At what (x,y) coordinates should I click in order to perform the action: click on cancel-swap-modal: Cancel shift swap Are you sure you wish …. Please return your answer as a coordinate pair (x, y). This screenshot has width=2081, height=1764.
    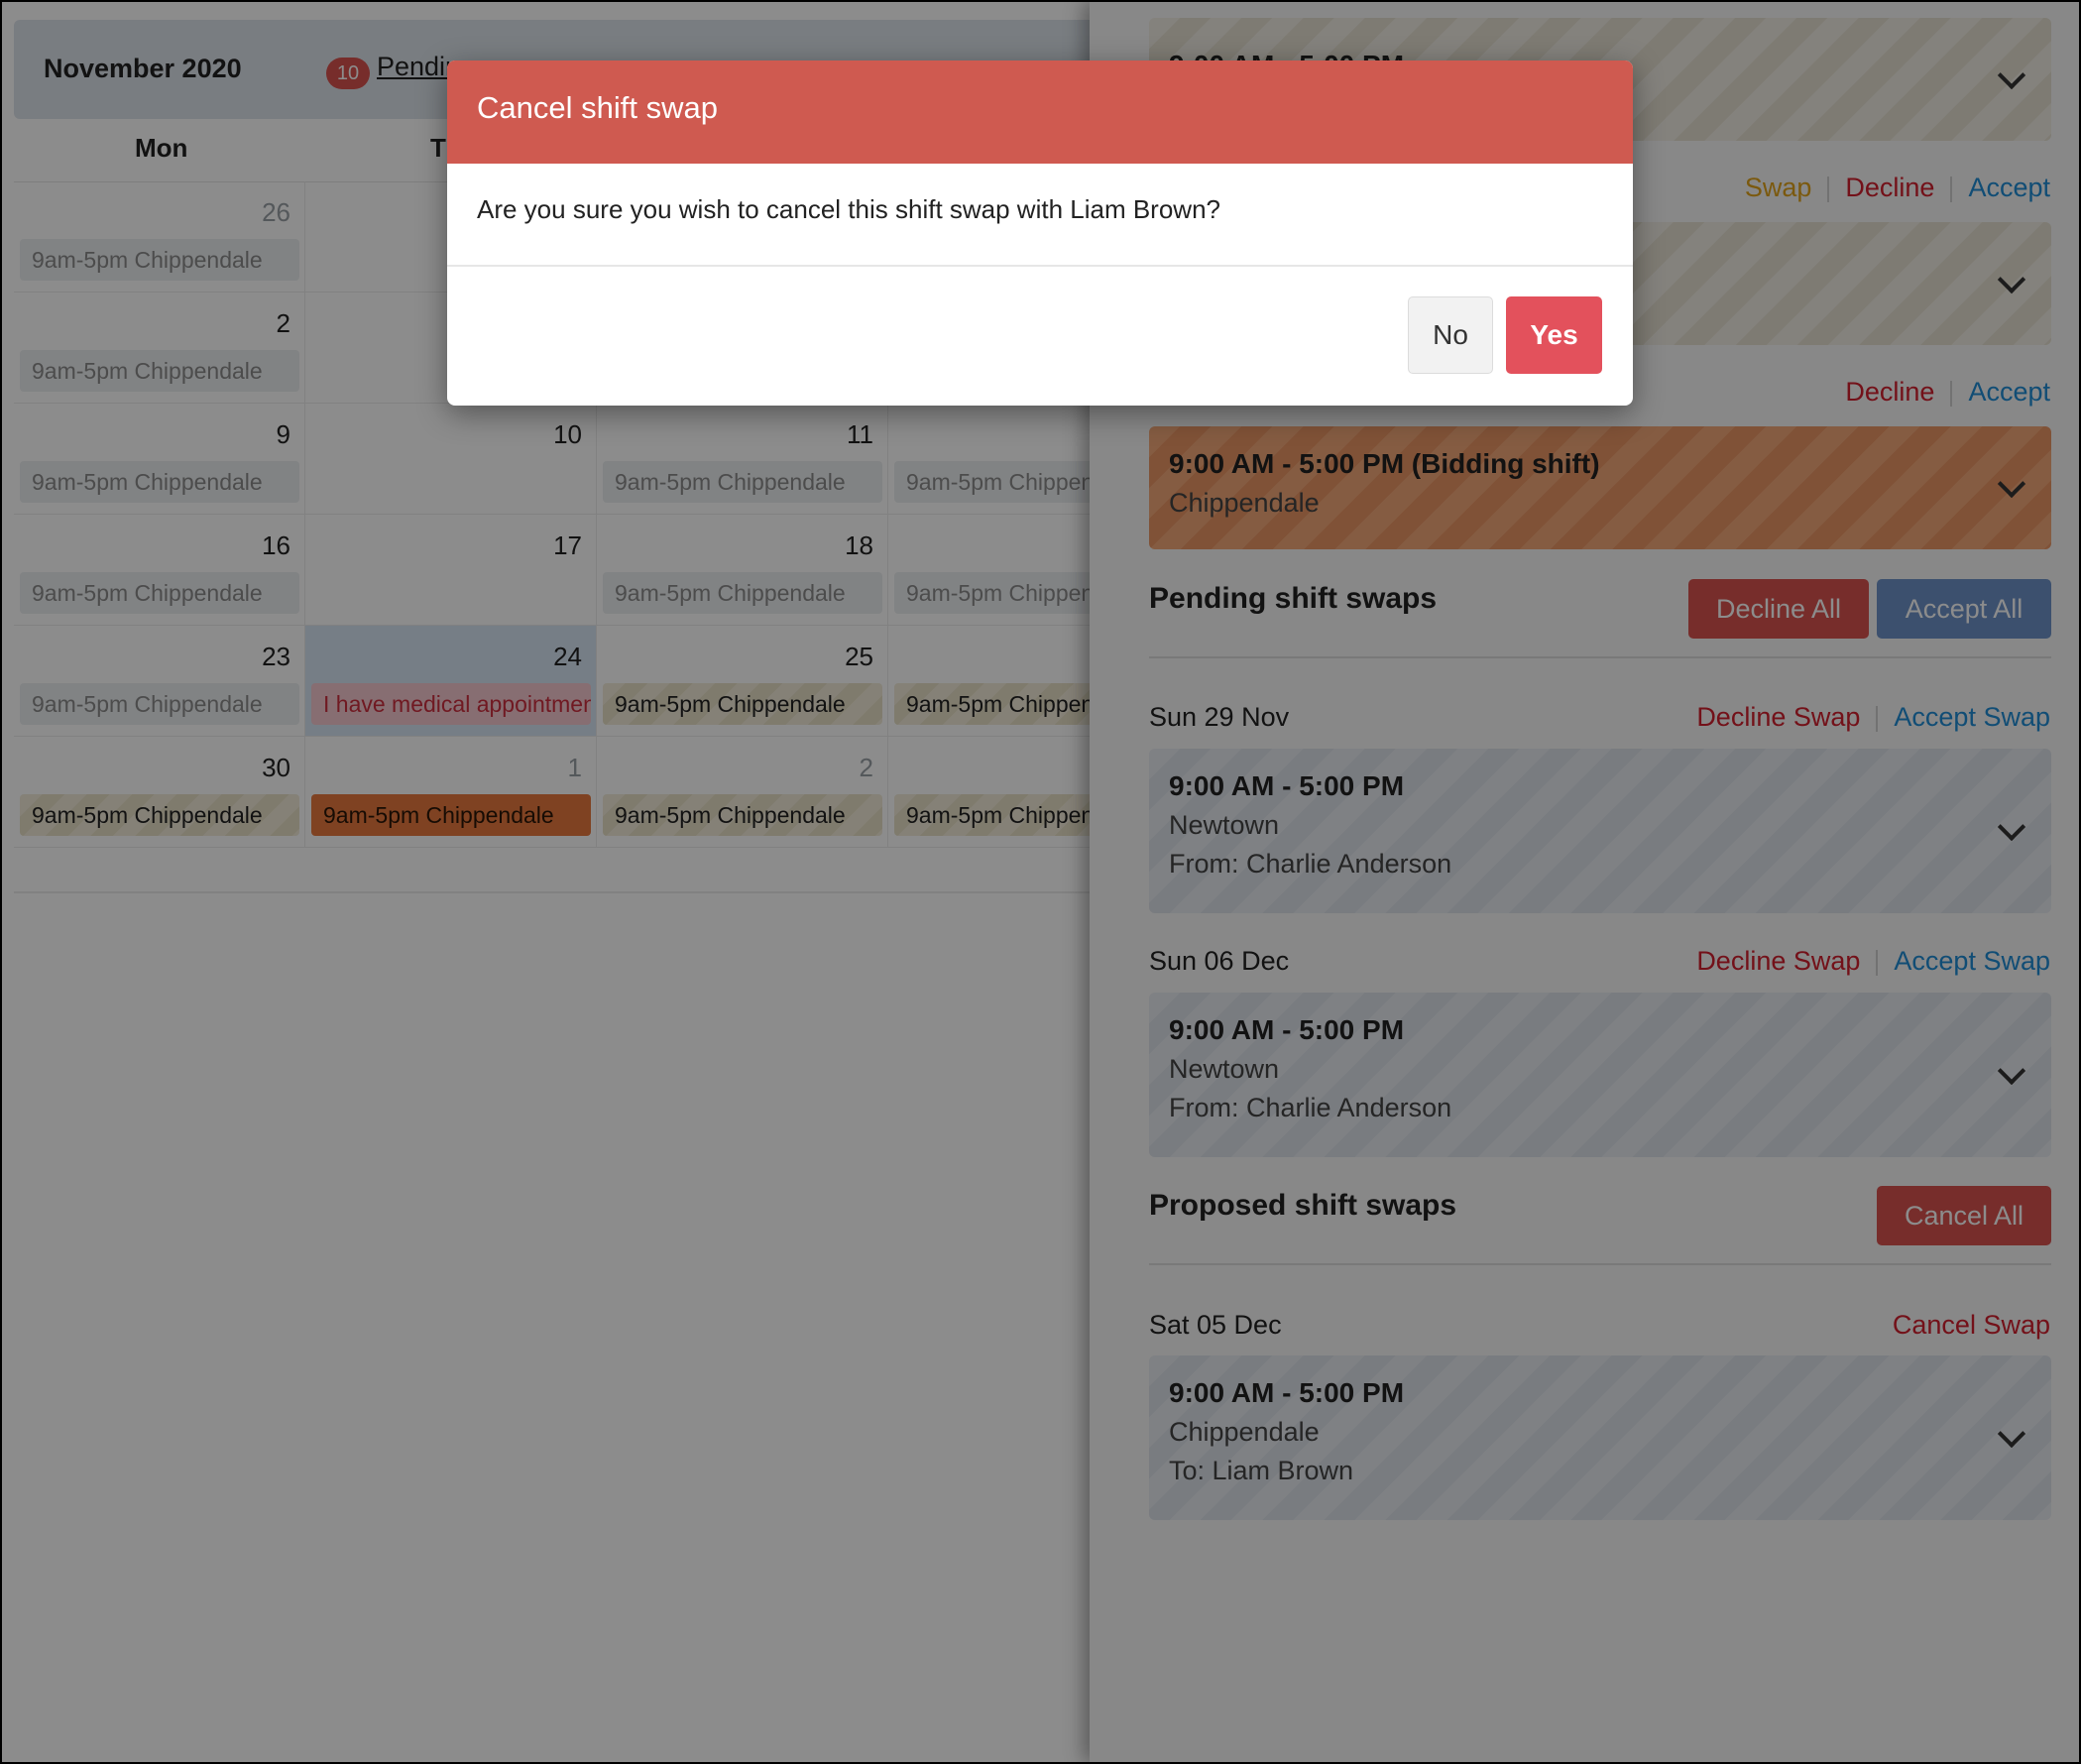
    Looking at the image, I should click on (1040, 233).